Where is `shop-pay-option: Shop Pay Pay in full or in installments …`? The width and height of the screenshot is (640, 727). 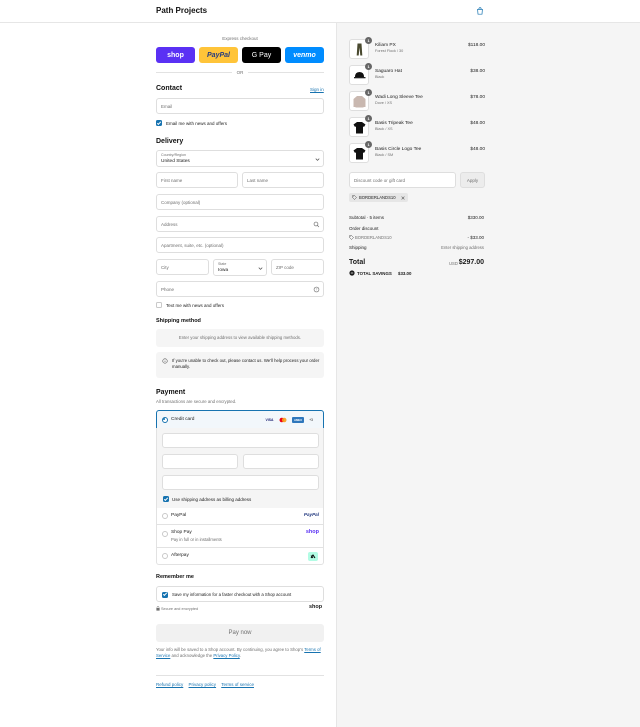
shop-pay-option: Shop Pay Pay in full or in installments … is located at coordinates (240, 536).